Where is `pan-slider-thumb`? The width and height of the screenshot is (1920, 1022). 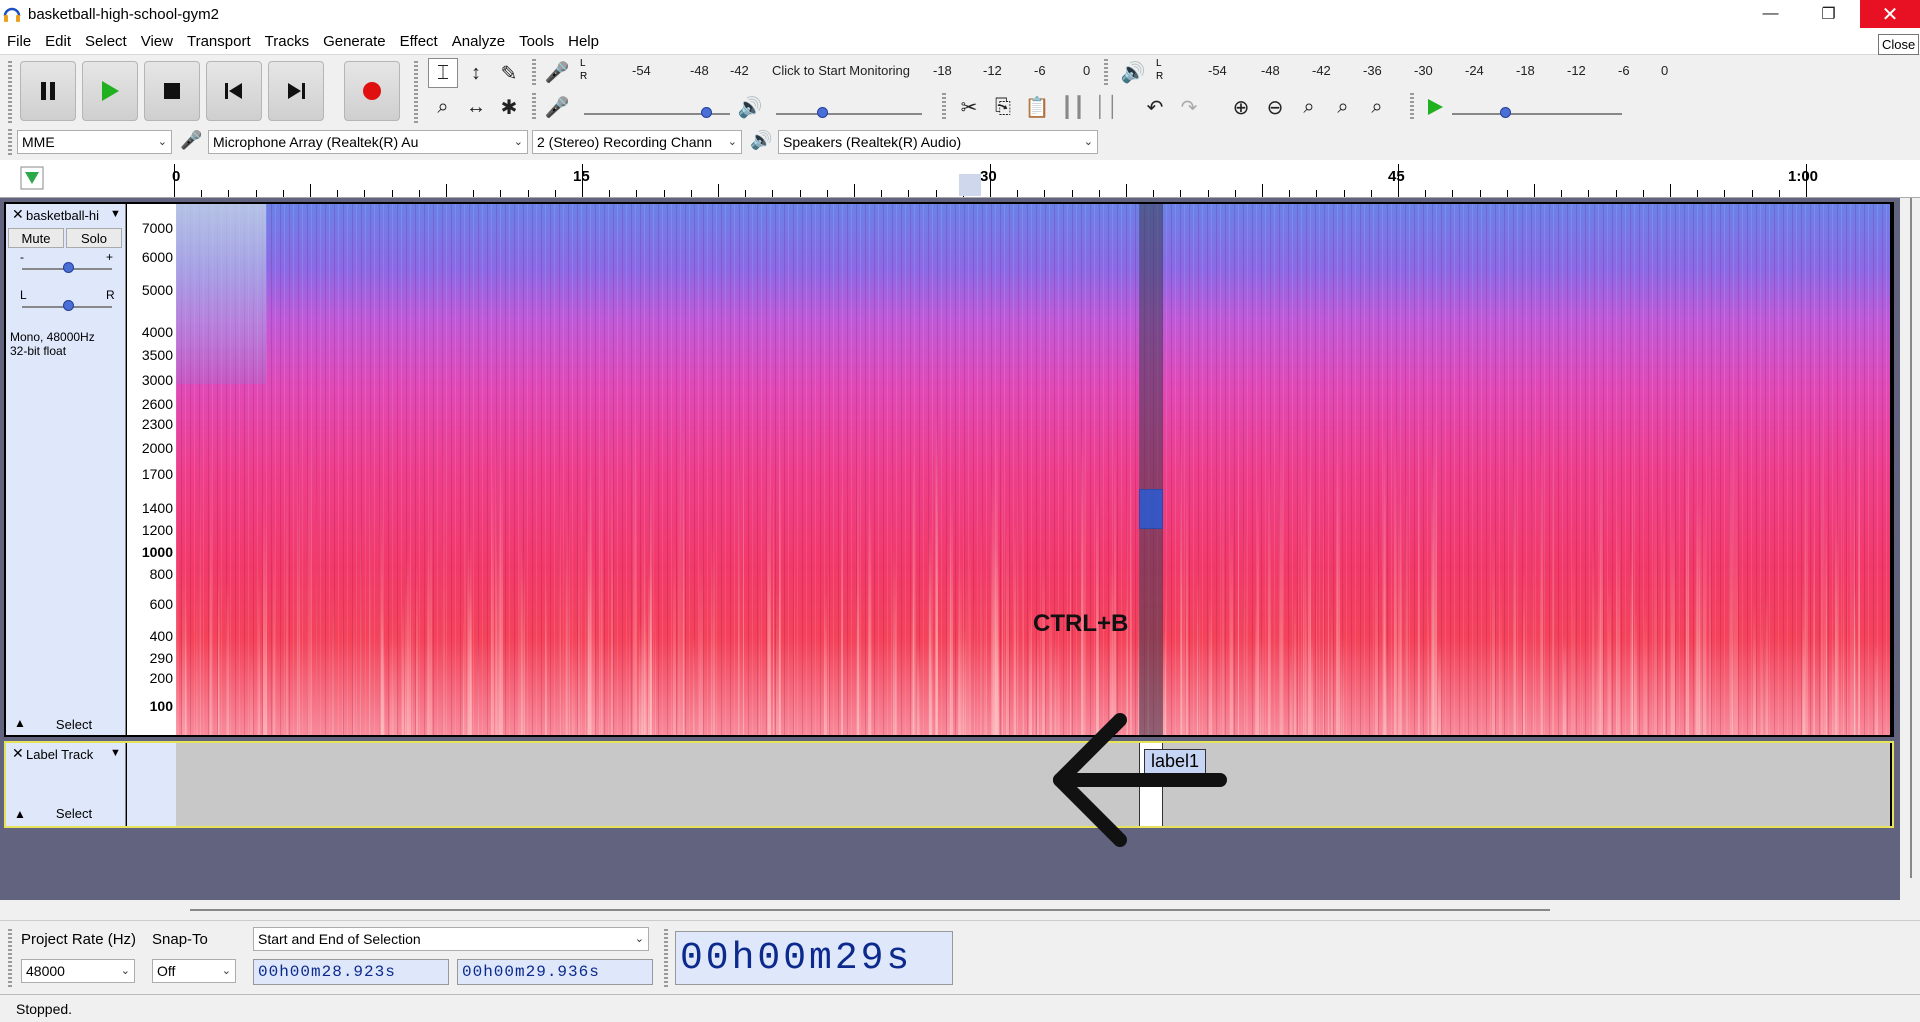
pan-slider-thumb is located at coordinates (68, 305).